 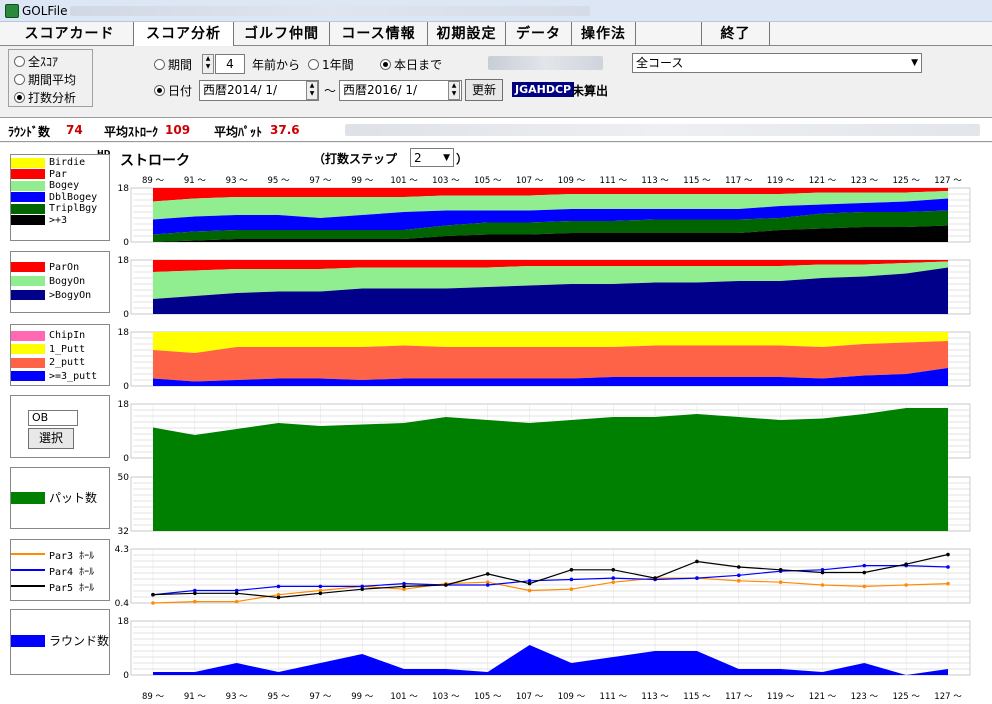 I want to click on x-tick-label: 89 ～, so click(x=153, y=697).